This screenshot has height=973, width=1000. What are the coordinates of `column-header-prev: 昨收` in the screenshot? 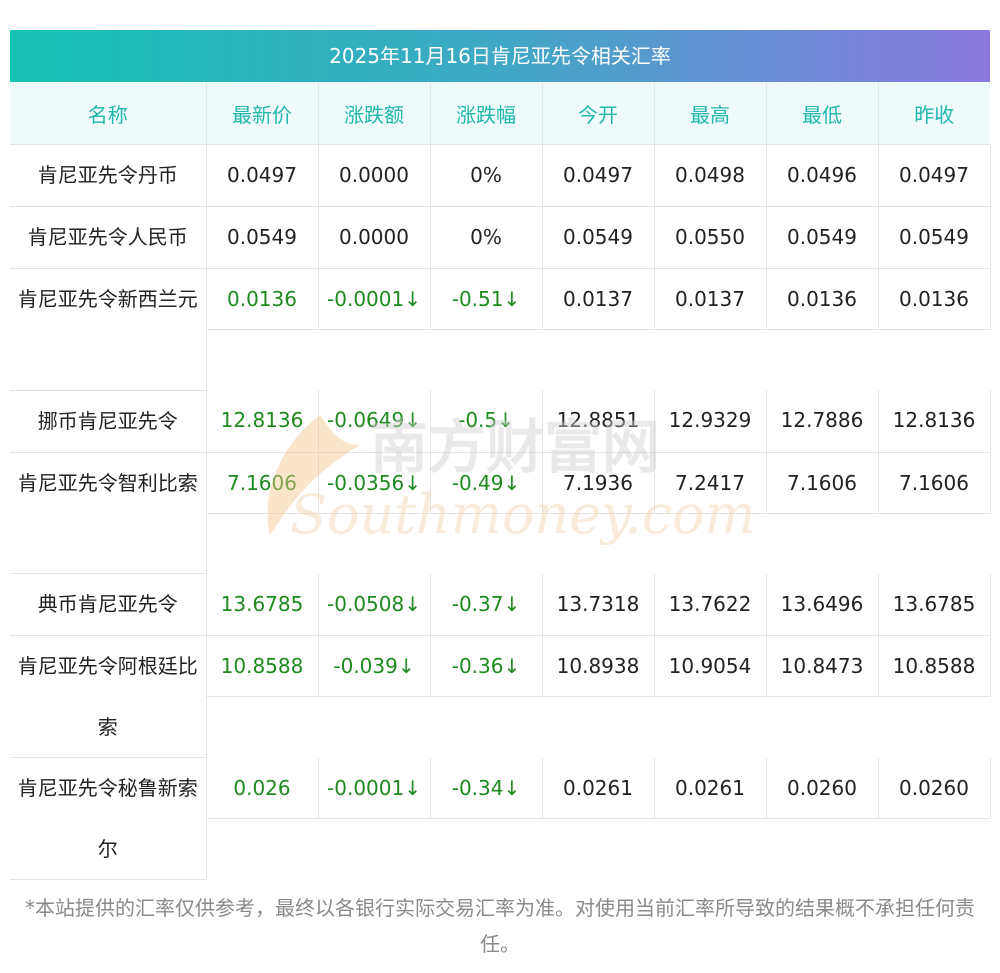 It's located at (934, 113).